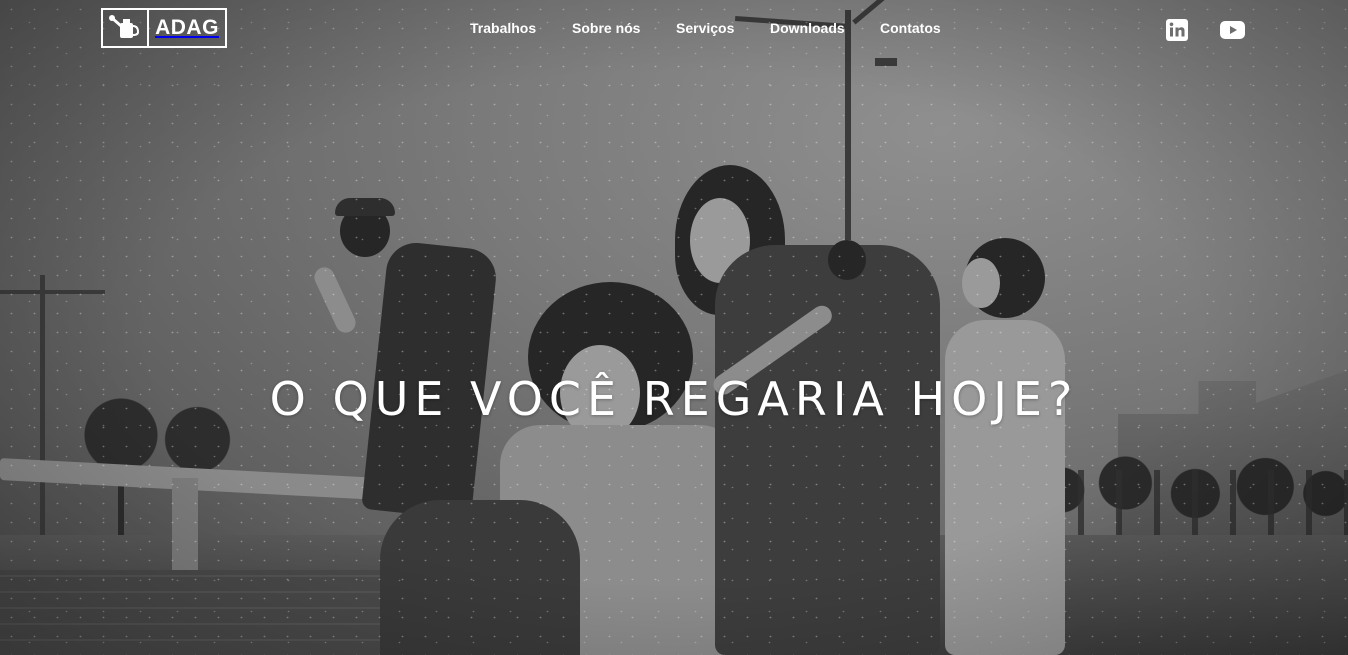 This screenshot has width=1348, height=655. What do you see at coordinates (674, 399) in the screenshot?
I see `hero-headline: O QUE VOCÊ REGARIA HOJE?` at bounding box center [674, 399].